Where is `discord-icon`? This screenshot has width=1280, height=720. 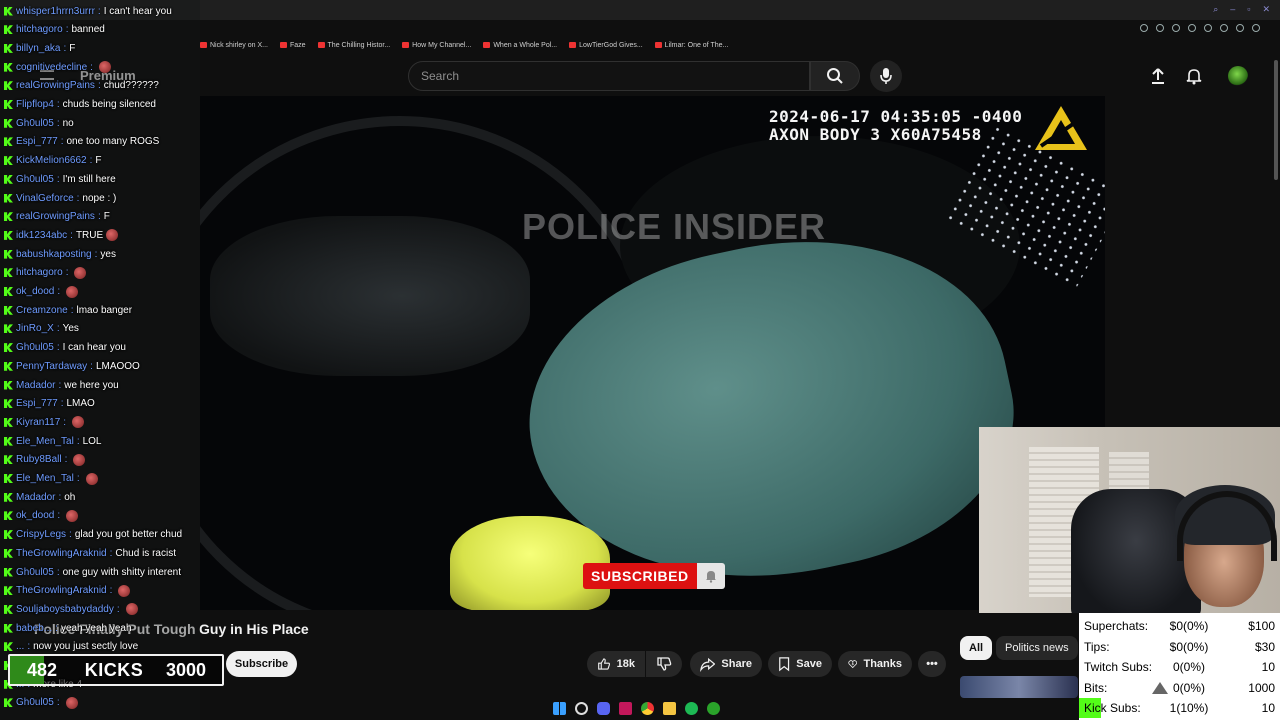
discord-icon is located at coordinates (603, 708).